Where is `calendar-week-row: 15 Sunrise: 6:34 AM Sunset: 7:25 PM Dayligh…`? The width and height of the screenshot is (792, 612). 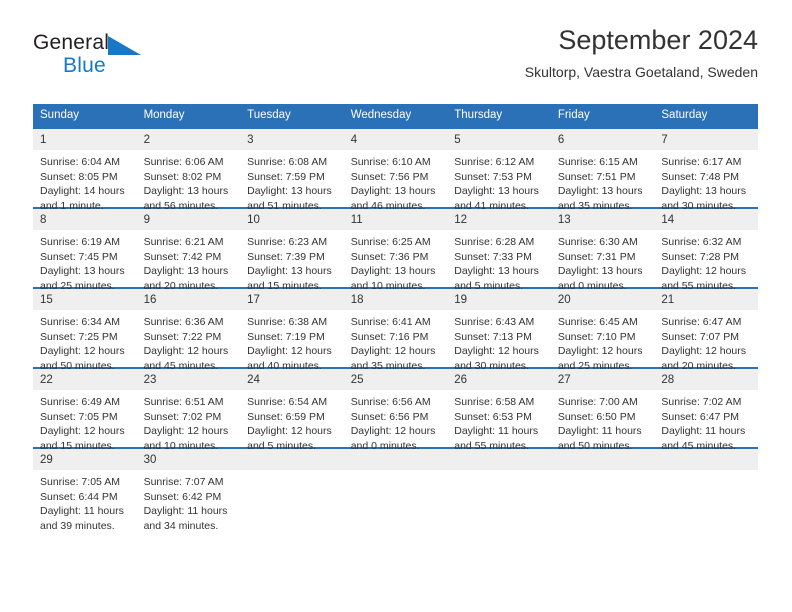 calendar-week-row: 15 Sunrise: 6:34 AM Sunset: 7:25 PM Dayligh… is located at coordinates (395, 329).